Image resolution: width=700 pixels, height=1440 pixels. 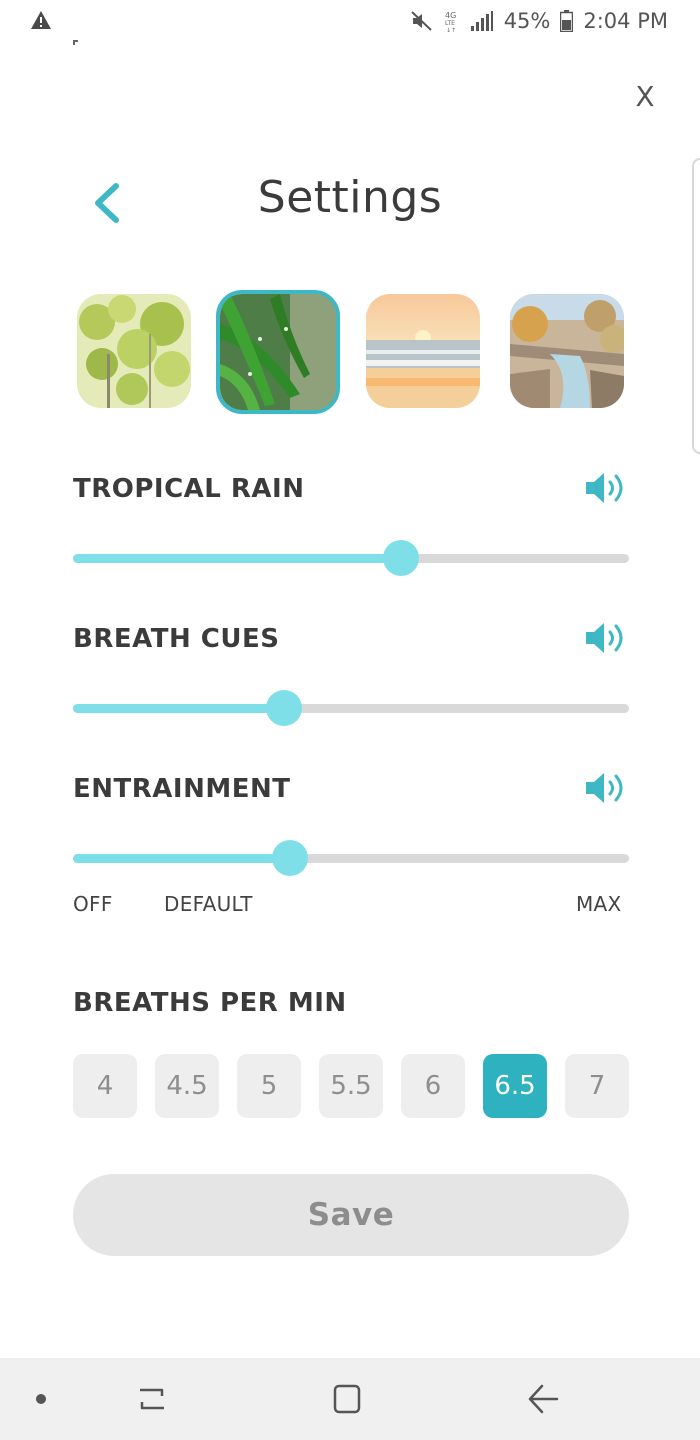 I want to click on system-nav-bar, so click(x=350, y=1399).